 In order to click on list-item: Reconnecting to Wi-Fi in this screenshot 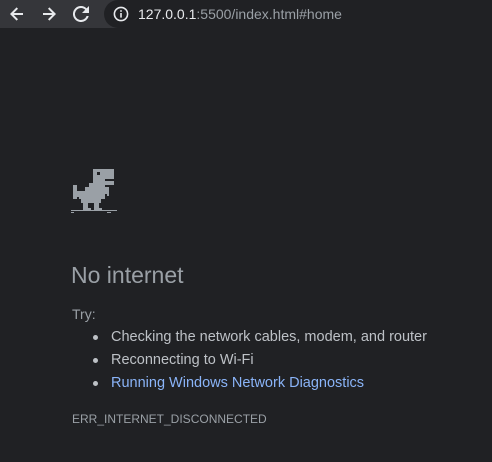, I will do `click(259, 363)`.